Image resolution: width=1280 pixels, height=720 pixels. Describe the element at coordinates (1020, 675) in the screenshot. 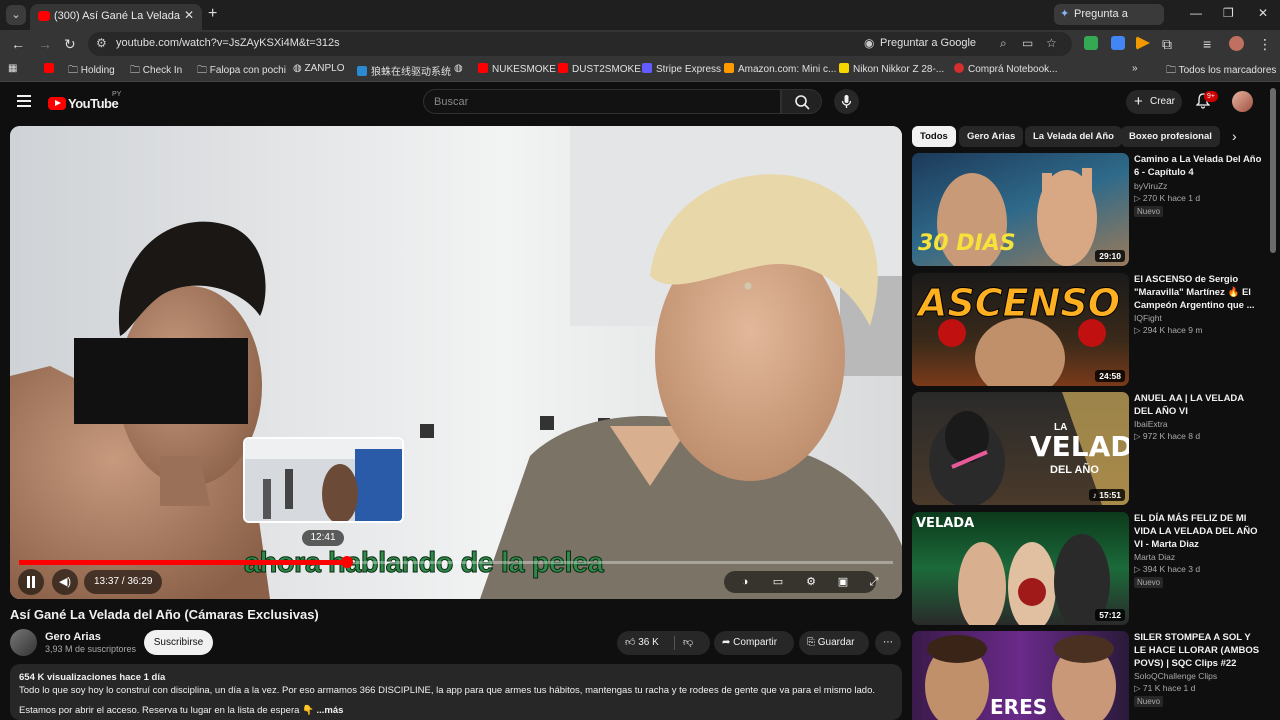

I see `video-thumbnail: ERES` at that location.